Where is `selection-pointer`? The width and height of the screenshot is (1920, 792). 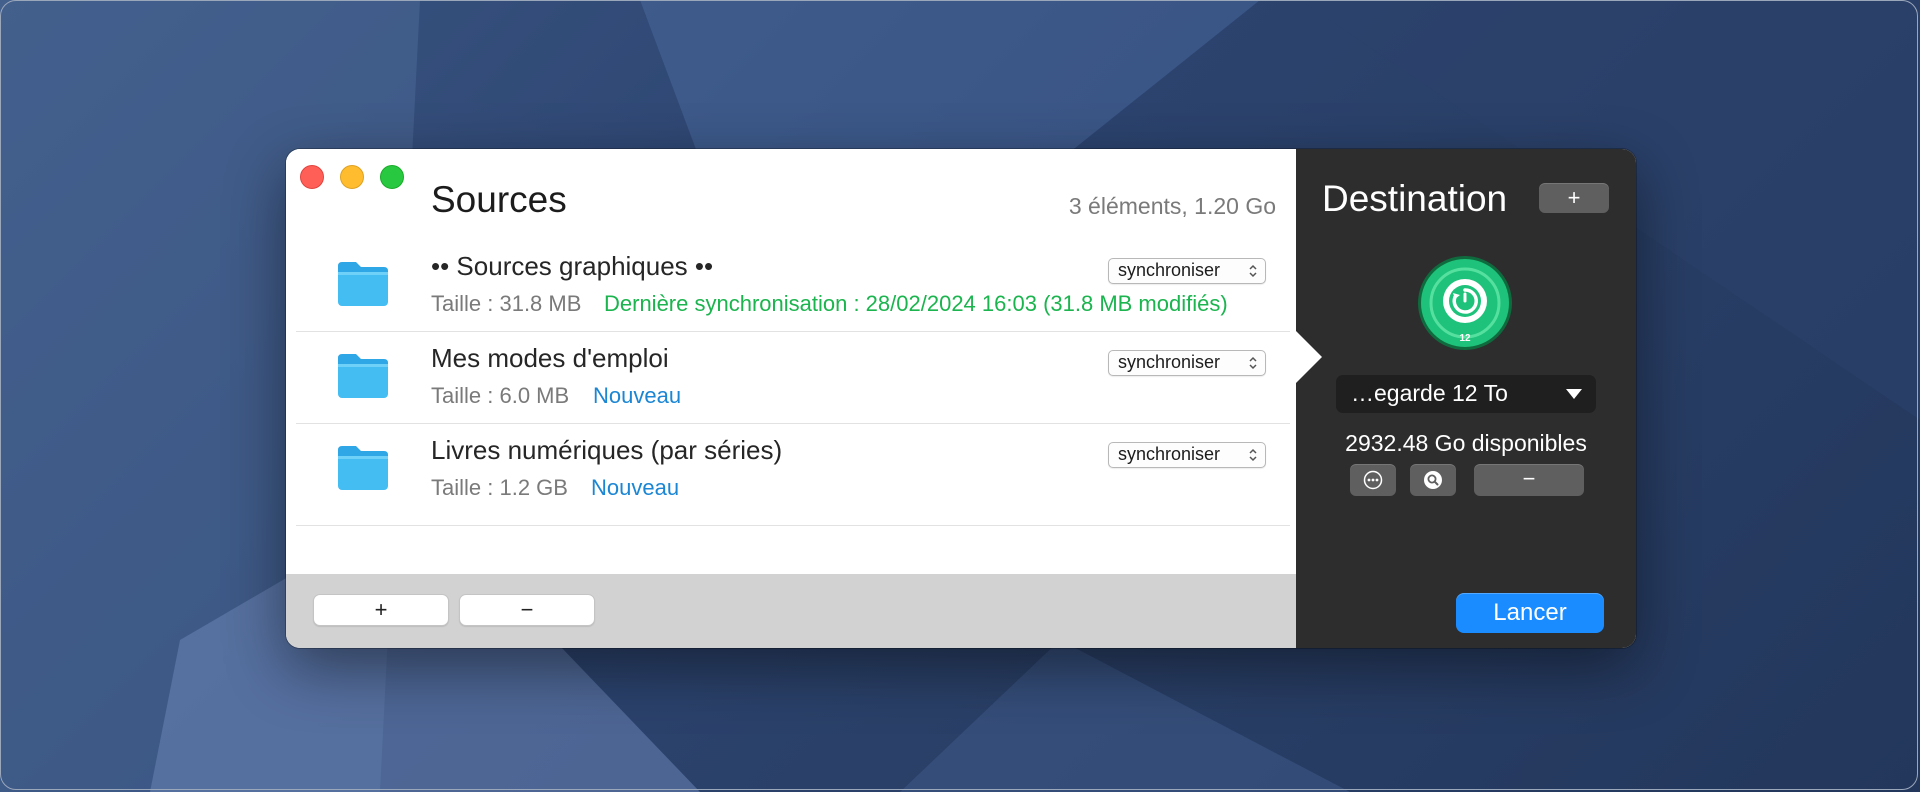
selection-pointer is located at coordinates (1309, 357).